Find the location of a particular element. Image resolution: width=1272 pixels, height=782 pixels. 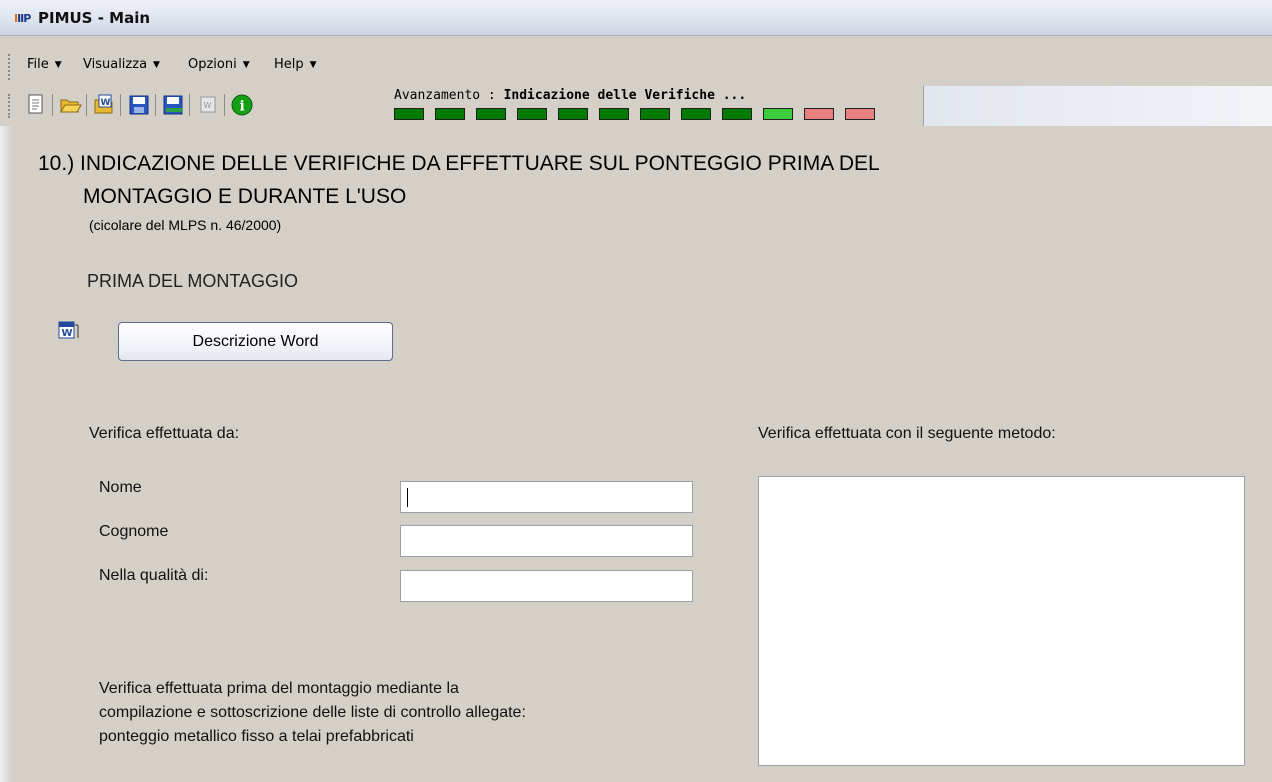

window-title: PIMUS - Main is located at coordinates (94, 18).